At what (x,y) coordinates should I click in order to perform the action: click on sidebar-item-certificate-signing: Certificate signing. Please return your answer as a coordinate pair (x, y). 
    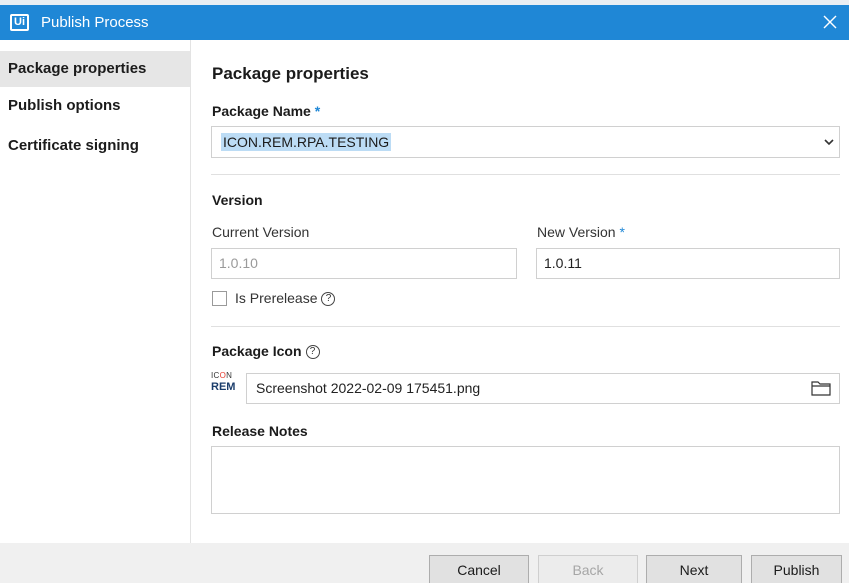
    Looking at the image, I should click on (95, 146).